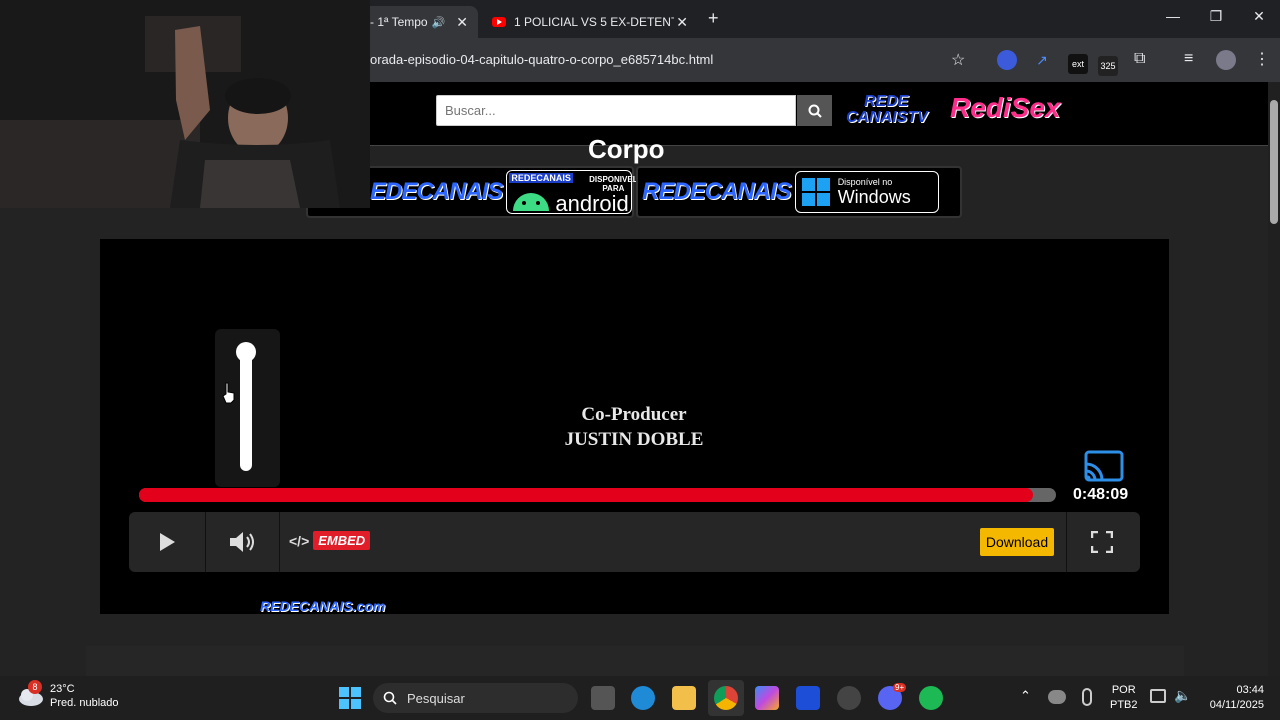  I want to click on embed-label: EMBED, so click(342, 540).